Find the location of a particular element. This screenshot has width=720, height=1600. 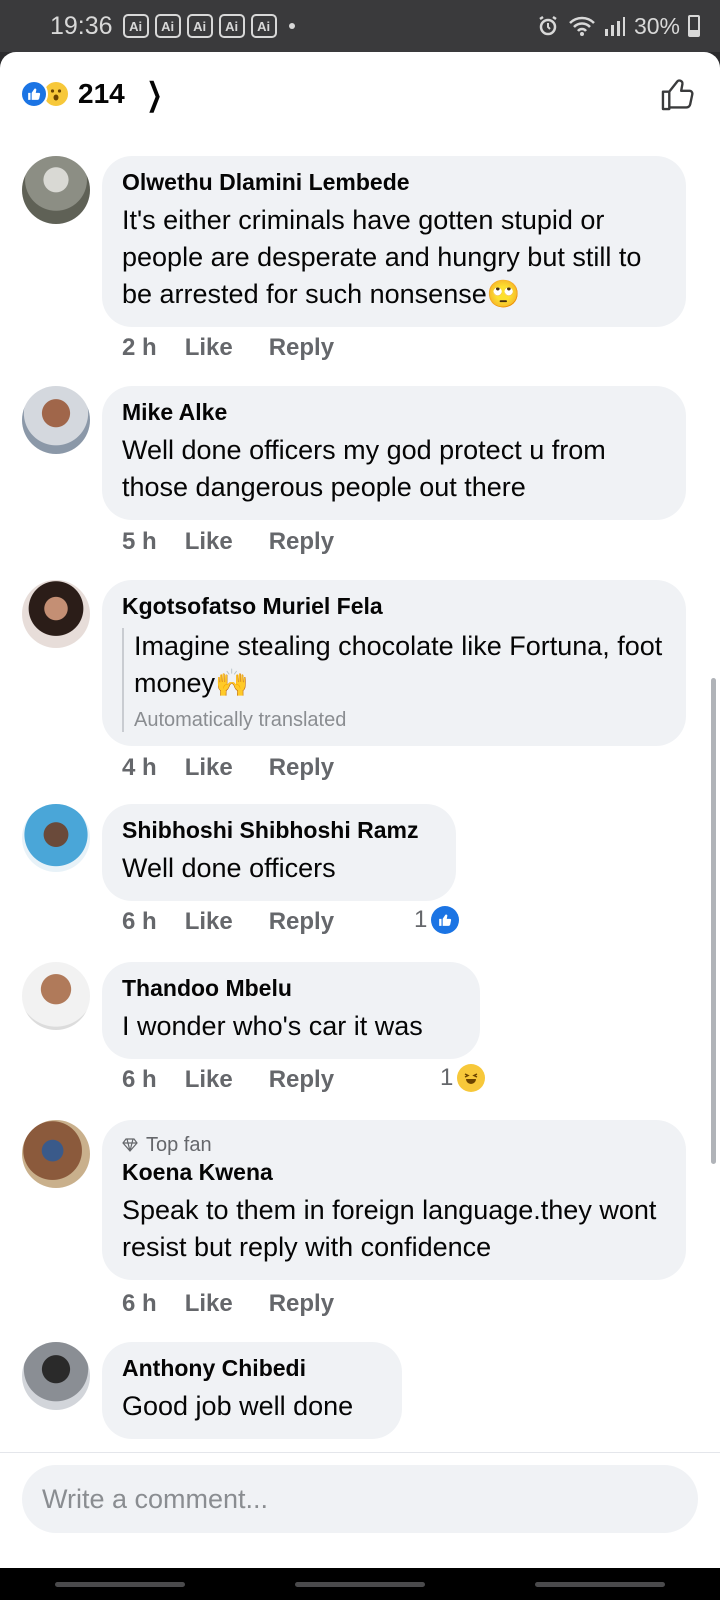

comment-bubble: Anthony Chibedi Good job well done is located at coordinates (252, 1390).